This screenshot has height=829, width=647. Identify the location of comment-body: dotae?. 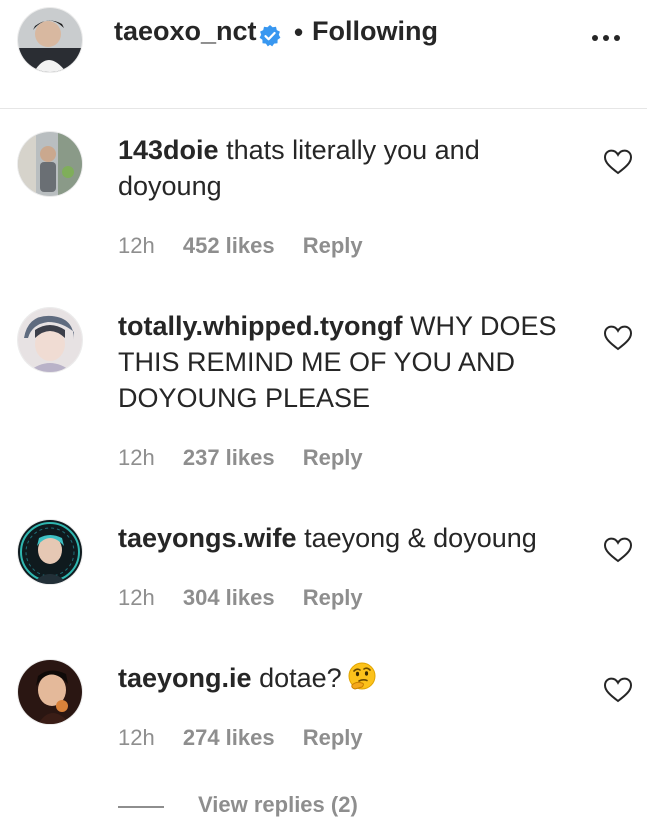
(300, 678).